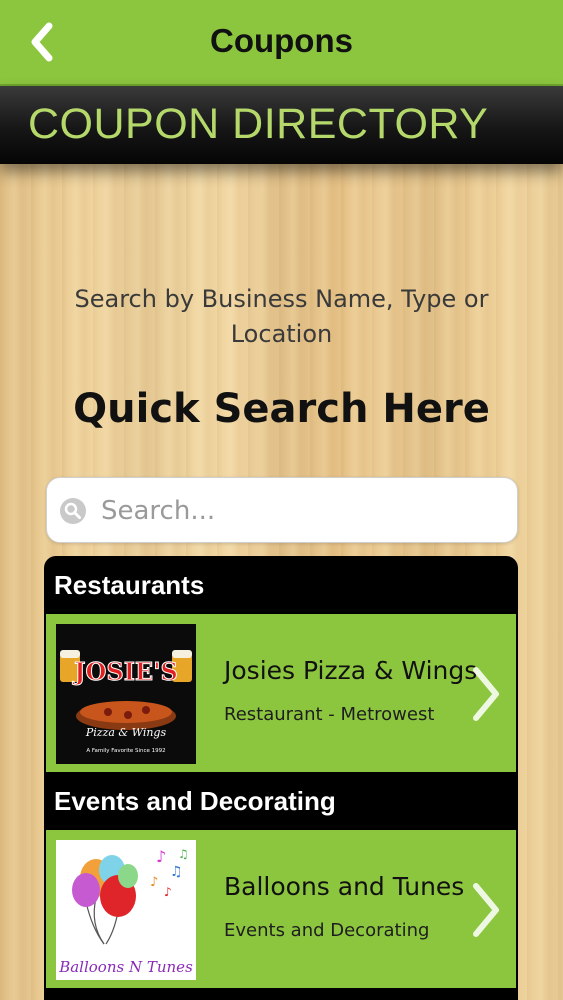  Describe the element at coordinates (125, 671) in the screenshot. I see `josies-logo-text: JOSIE'S` at that location.